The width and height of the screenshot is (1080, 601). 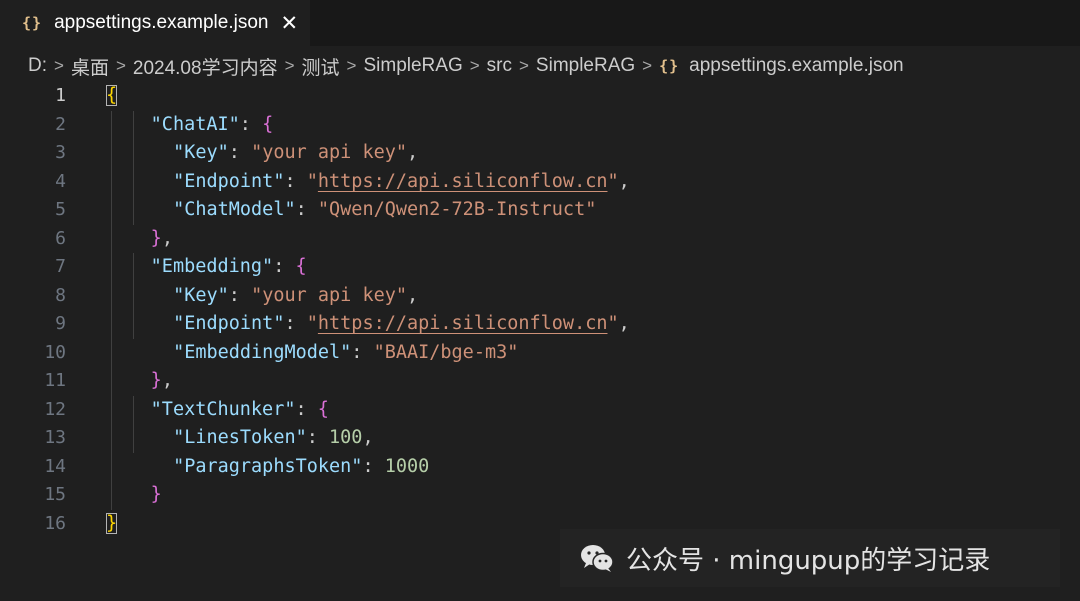 I want to click on code-content: "TextChunker": {, so click(x=228, y=410).